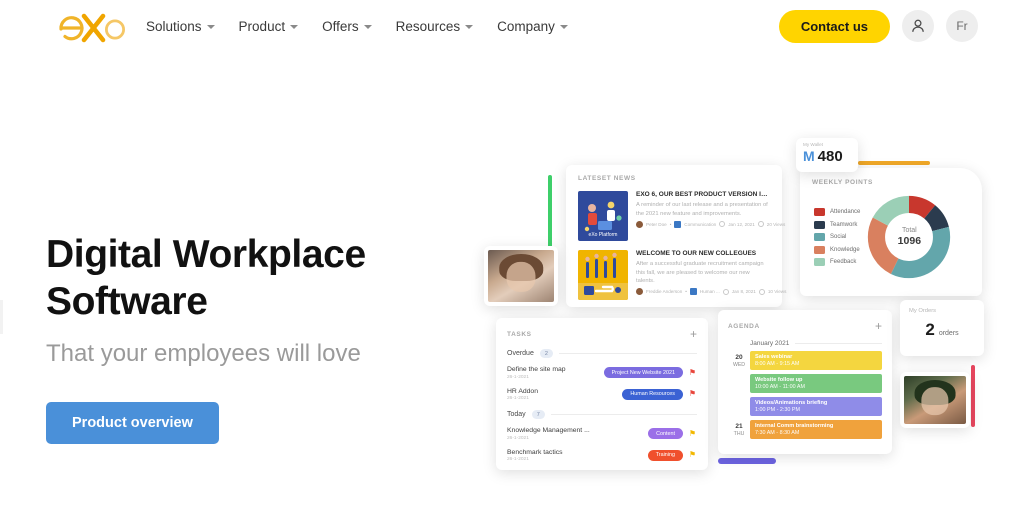 The height and width of the screenshot is (513, 1024). What do you see at coordinates (827, 155) in the screenshot?
I see `my-wallet-card: My Wallet M 480` at bounding box center [827, 155].